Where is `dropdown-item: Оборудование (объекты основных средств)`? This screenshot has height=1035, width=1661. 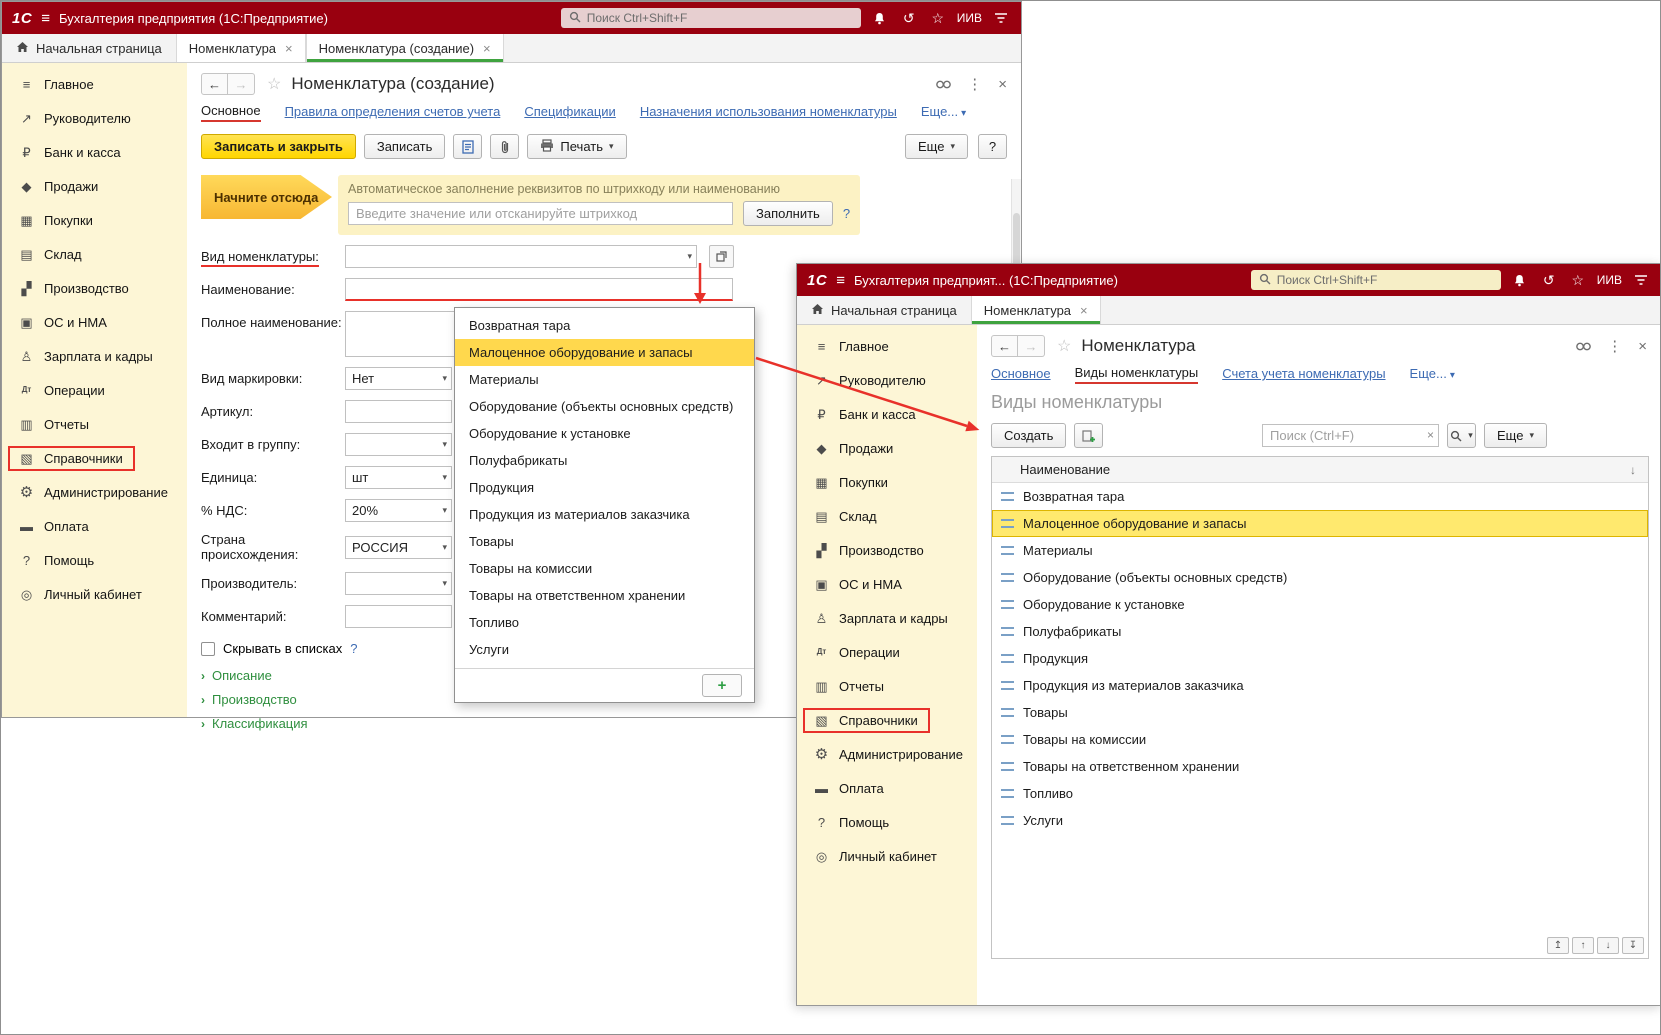 dropdown-item: Оборудование (объекты основных средств) is located at coordinates (604, 406).